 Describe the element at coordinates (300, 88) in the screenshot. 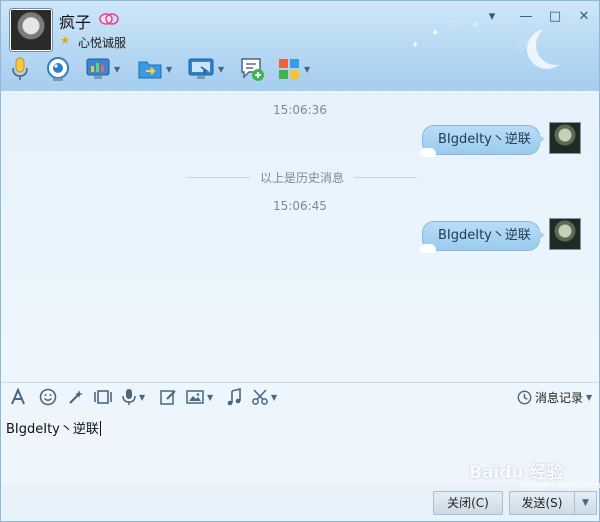

I see `header-scallop-border` at that location.